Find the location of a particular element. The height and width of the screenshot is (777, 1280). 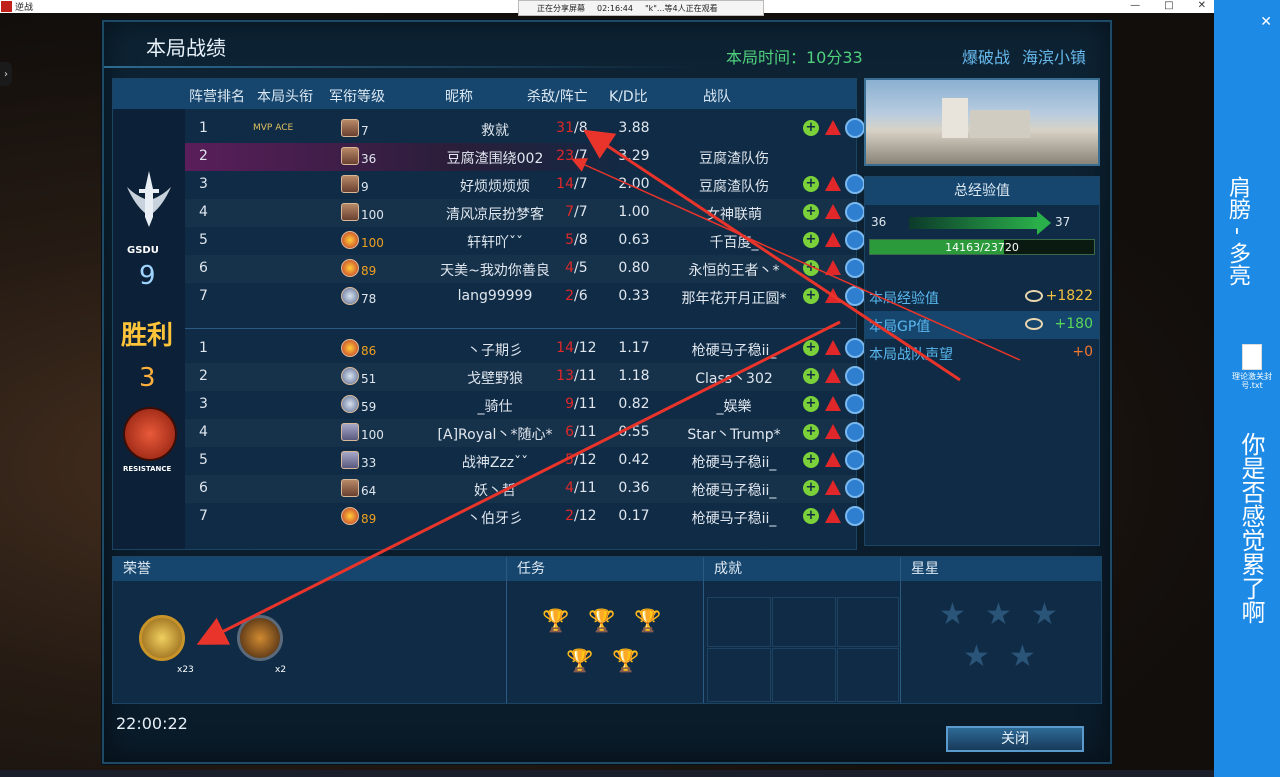

side-close-icon: ✕ is located at coordinates (1266, 22).